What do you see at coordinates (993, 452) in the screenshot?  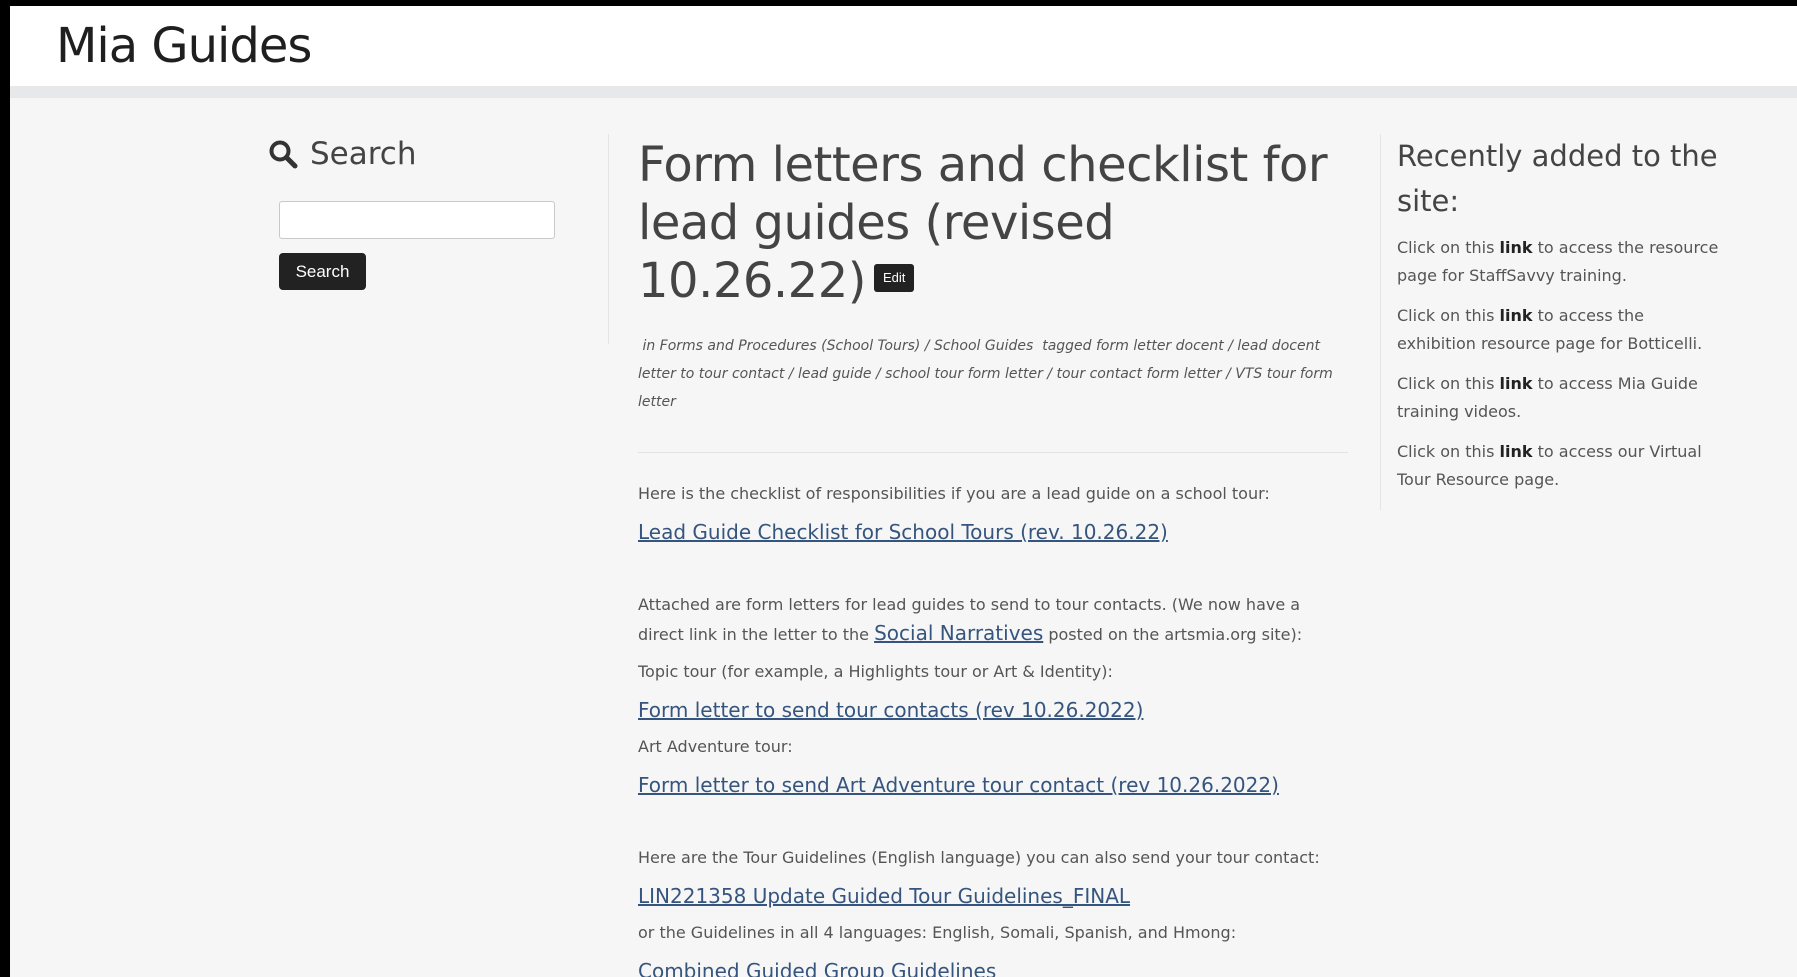 I see `divider` at bounding box center [993, 452].